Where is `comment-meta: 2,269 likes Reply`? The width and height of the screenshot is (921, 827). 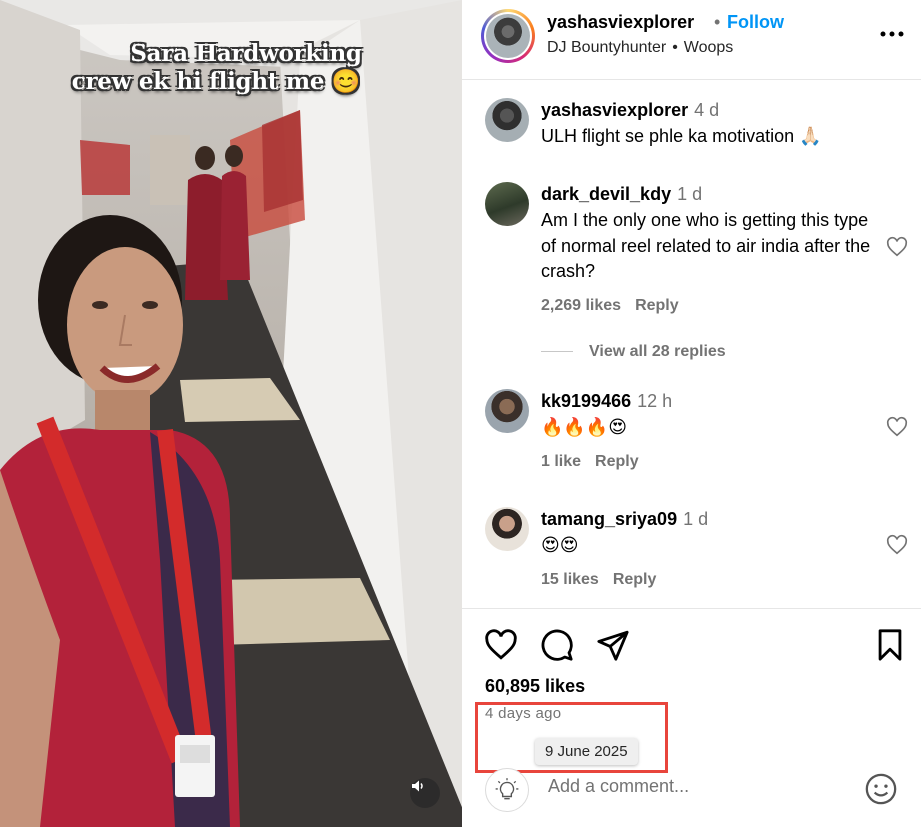
comment-meta: 2,269 likes Reply is located at coordinates (610, 306).